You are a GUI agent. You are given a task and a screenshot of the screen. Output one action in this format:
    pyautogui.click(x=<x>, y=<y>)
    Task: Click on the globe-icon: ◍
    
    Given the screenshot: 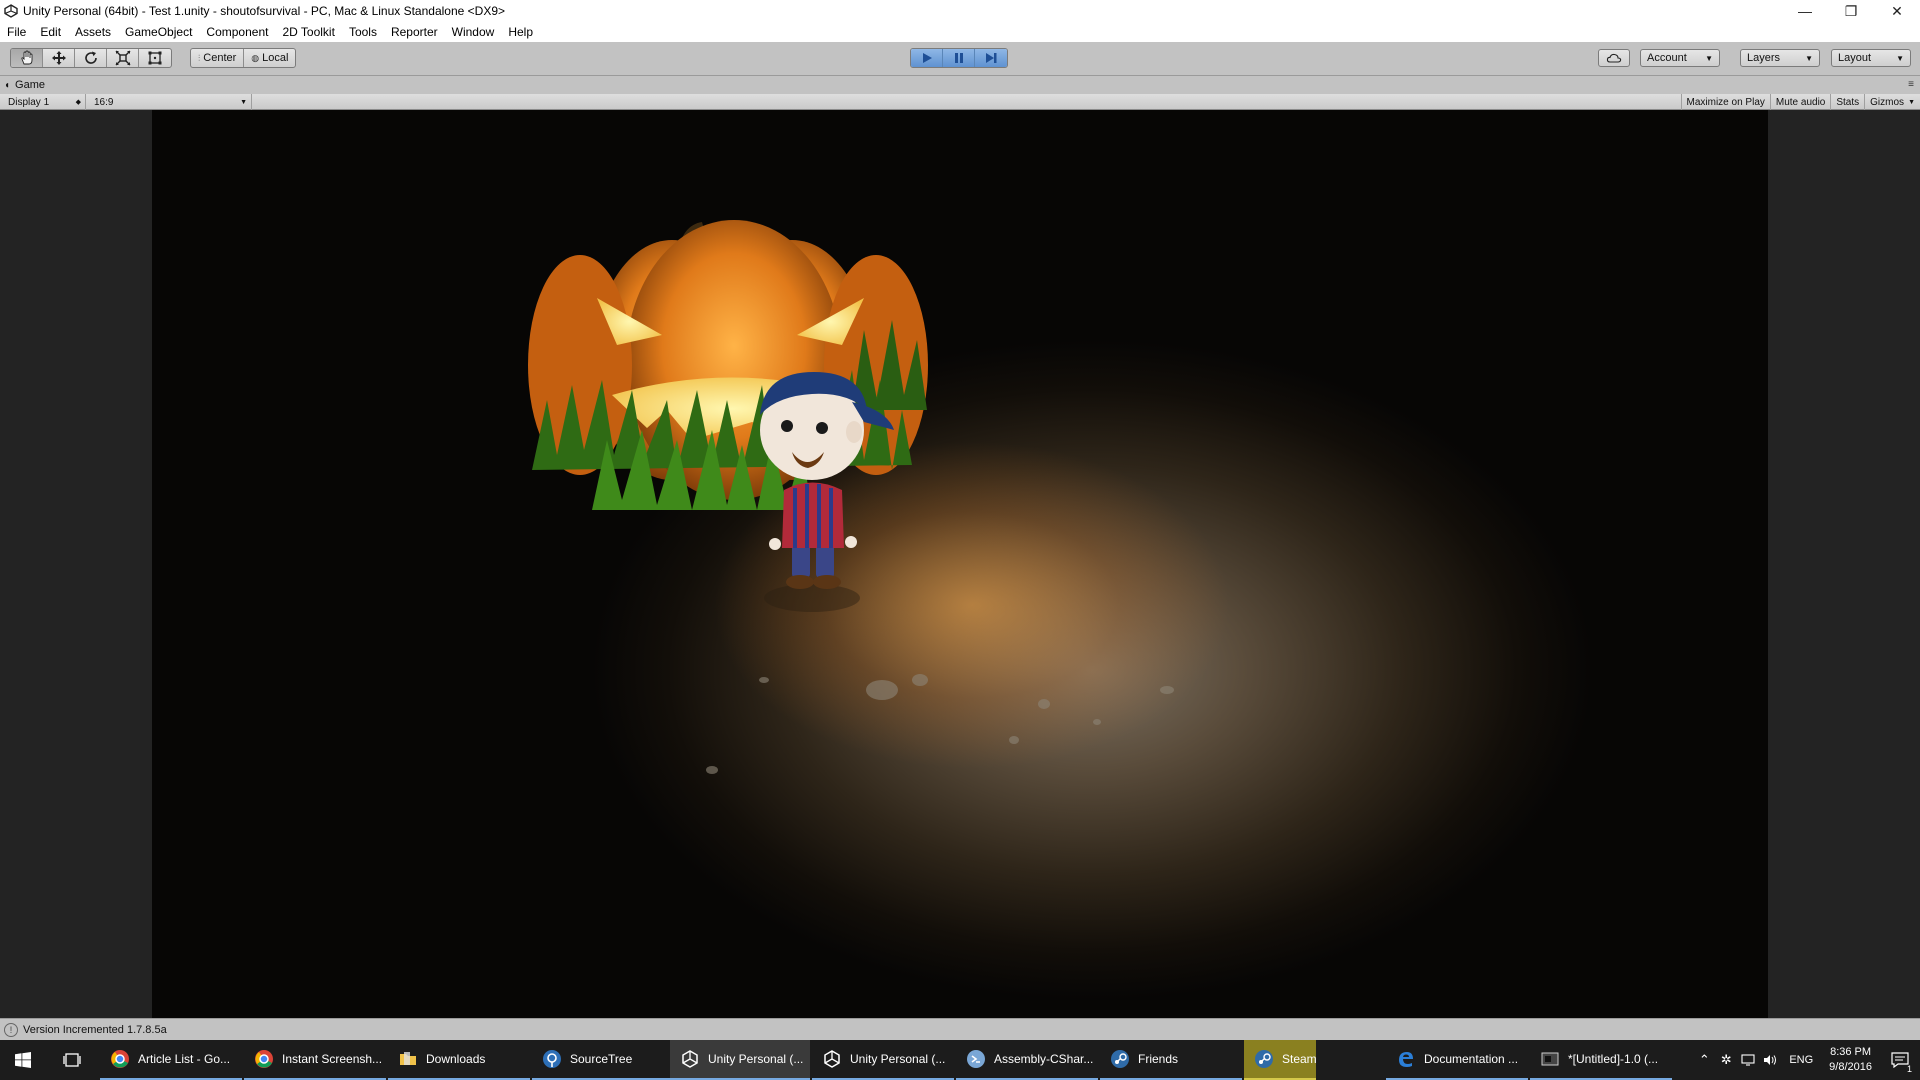 What is the action you would take?
    pyautogui.click(x=255, y=57)
    